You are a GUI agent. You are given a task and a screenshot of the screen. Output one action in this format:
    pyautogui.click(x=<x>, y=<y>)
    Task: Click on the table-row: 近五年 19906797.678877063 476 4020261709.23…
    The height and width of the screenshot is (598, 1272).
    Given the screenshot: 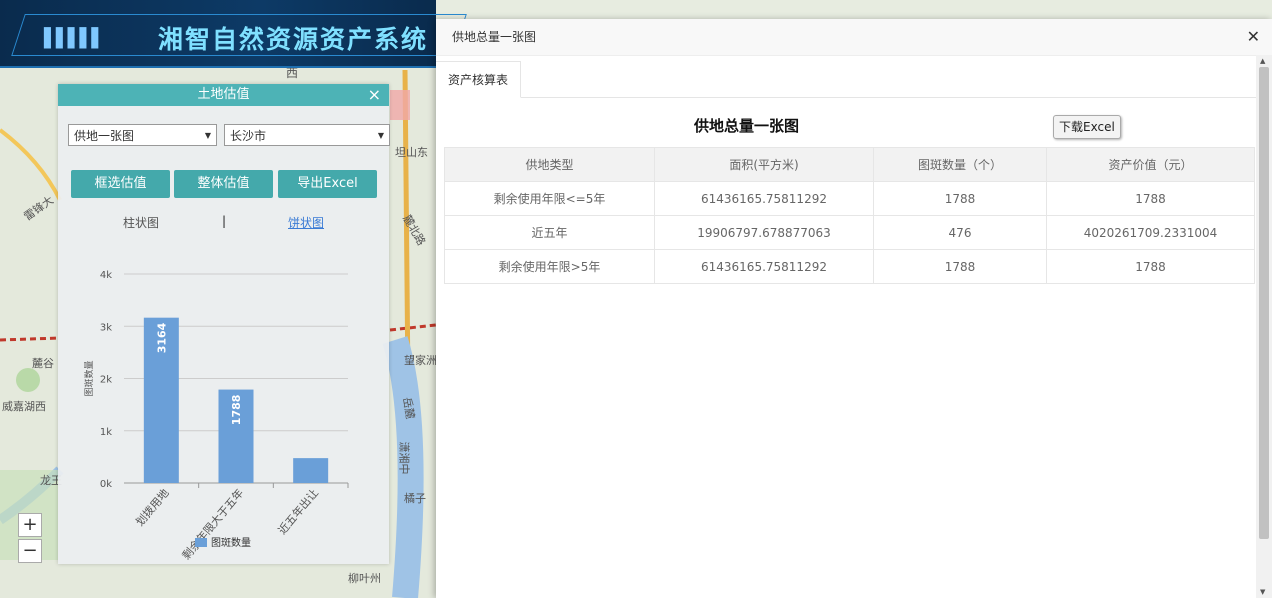 What is the action you would take?
    pyautogui.click(x=849, y=232)
    